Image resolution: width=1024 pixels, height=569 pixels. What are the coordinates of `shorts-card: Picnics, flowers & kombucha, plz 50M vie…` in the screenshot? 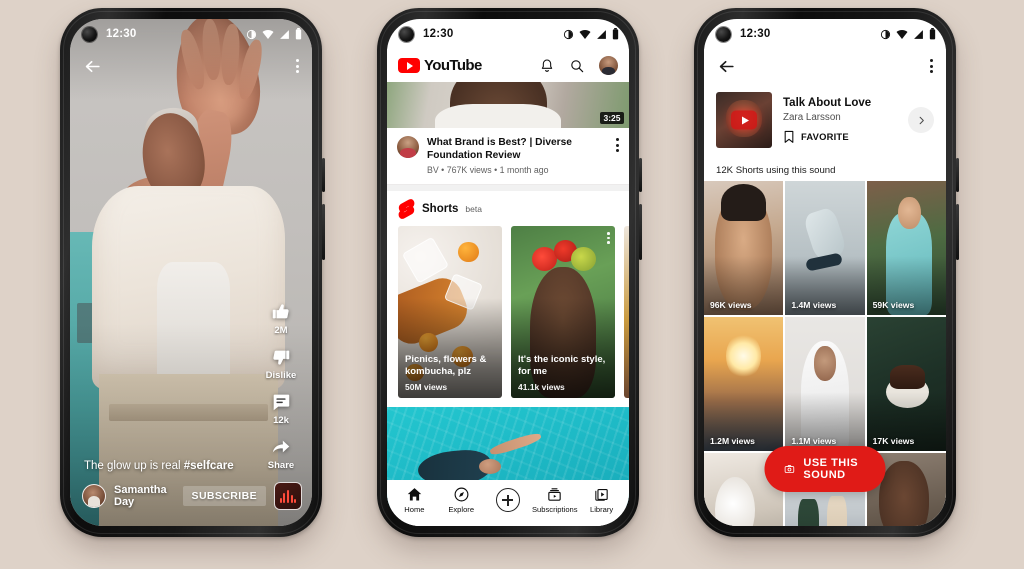 It's located at (450, 312).